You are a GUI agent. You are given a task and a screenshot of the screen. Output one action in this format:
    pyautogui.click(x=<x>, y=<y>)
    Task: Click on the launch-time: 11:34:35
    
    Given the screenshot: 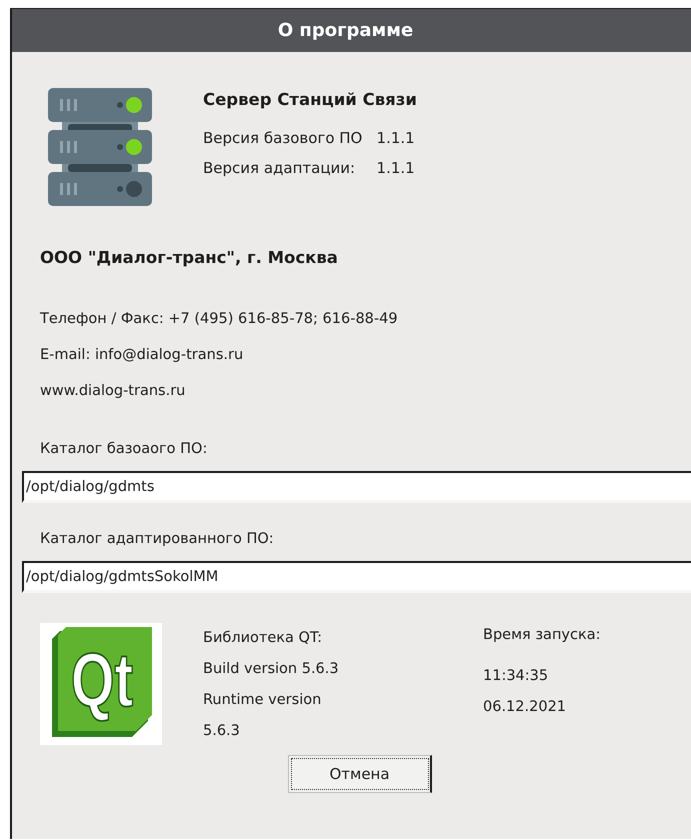 What is the action you would take?
    pyautogui.click(x=516, y=676)
    